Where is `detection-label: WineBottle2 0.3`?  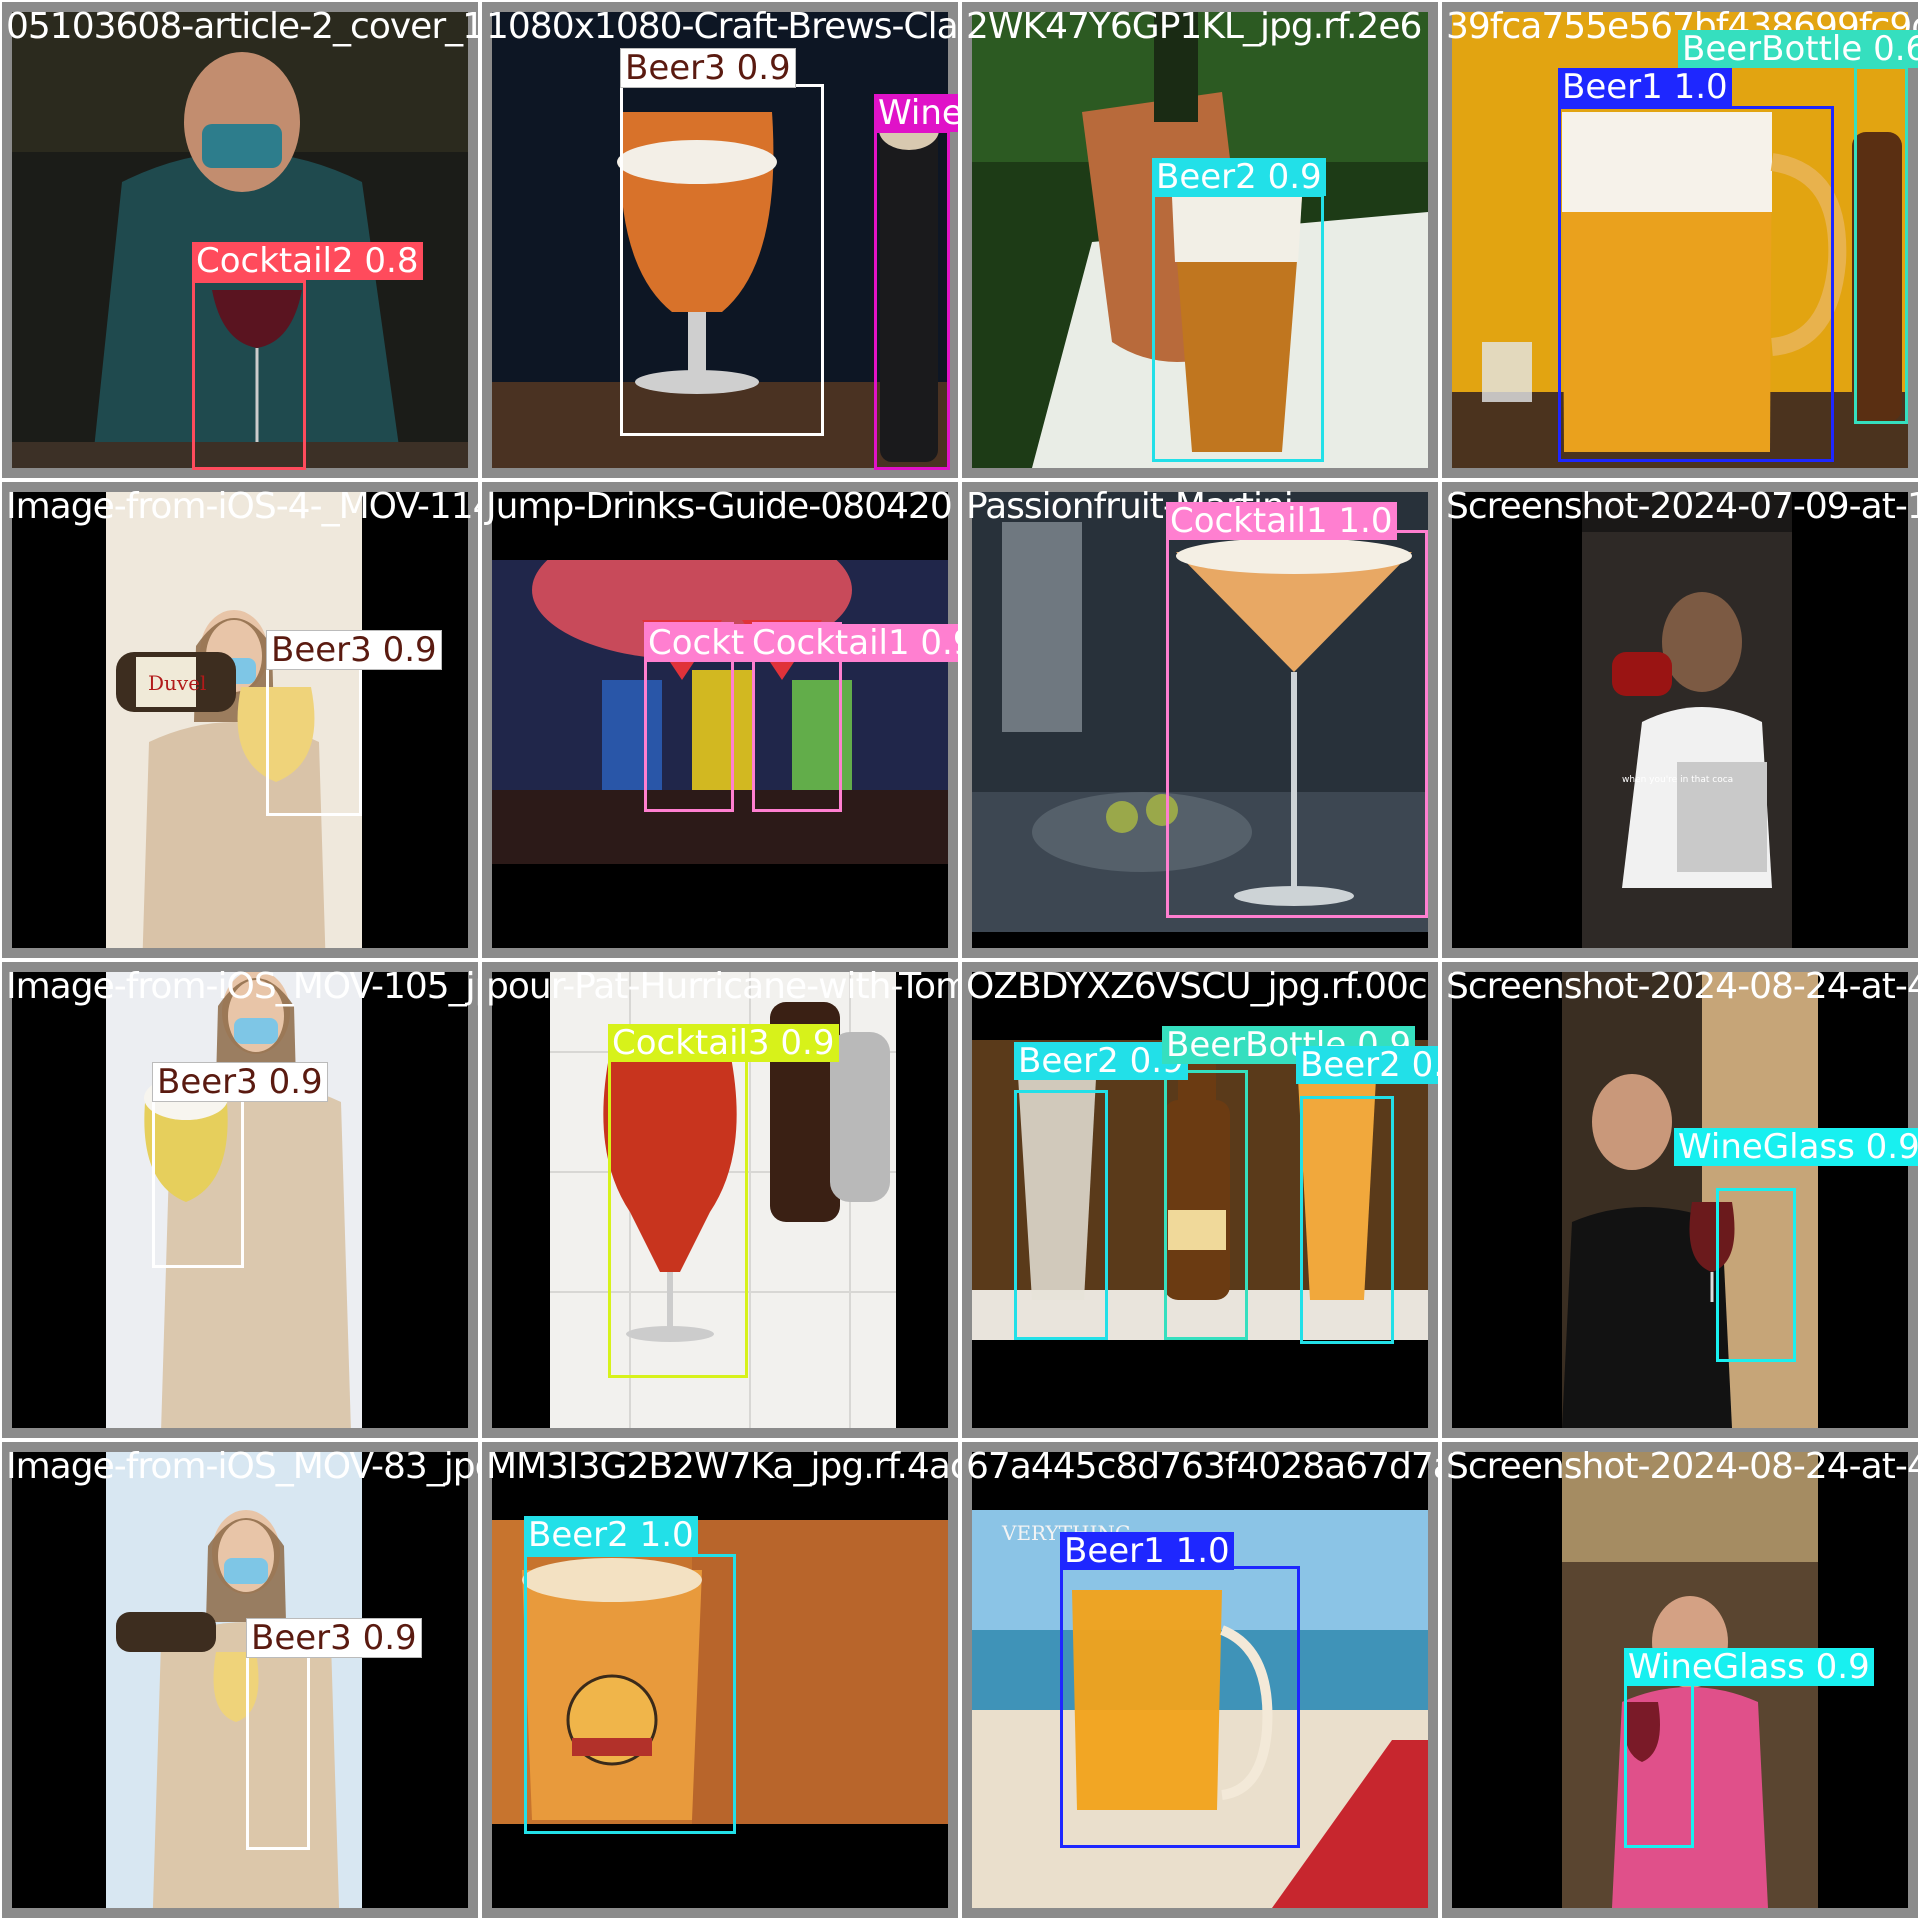 detection-label: WineBottle2 0.3 is located at coordinates (916, 113).